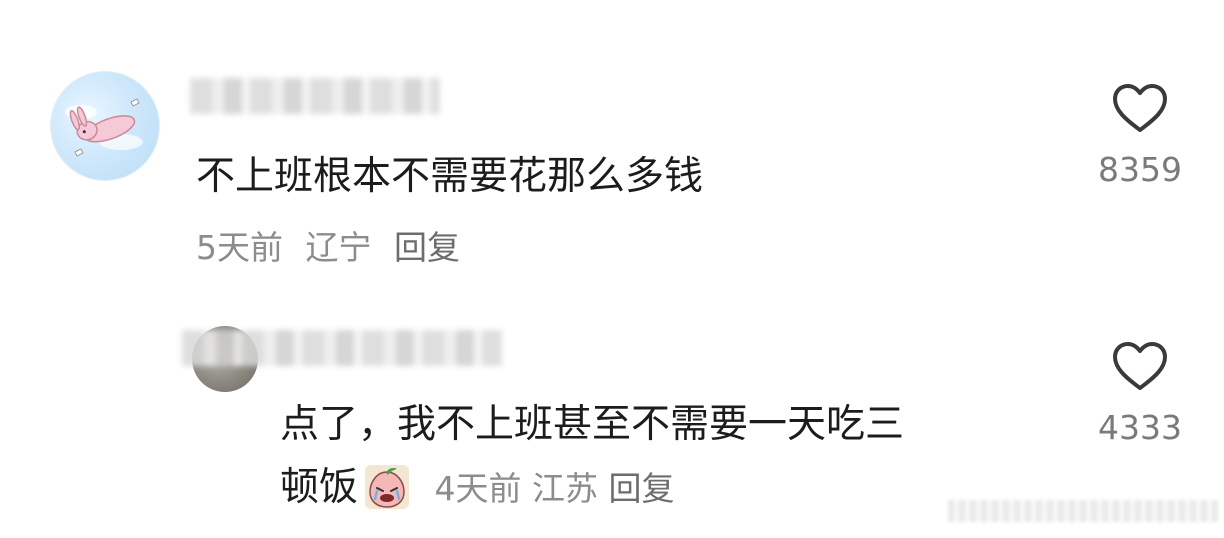  What do you see at coordinates (1083, 511) in the screenshot?
I see `watermark-blurred` at bounding box center [1083, 511].